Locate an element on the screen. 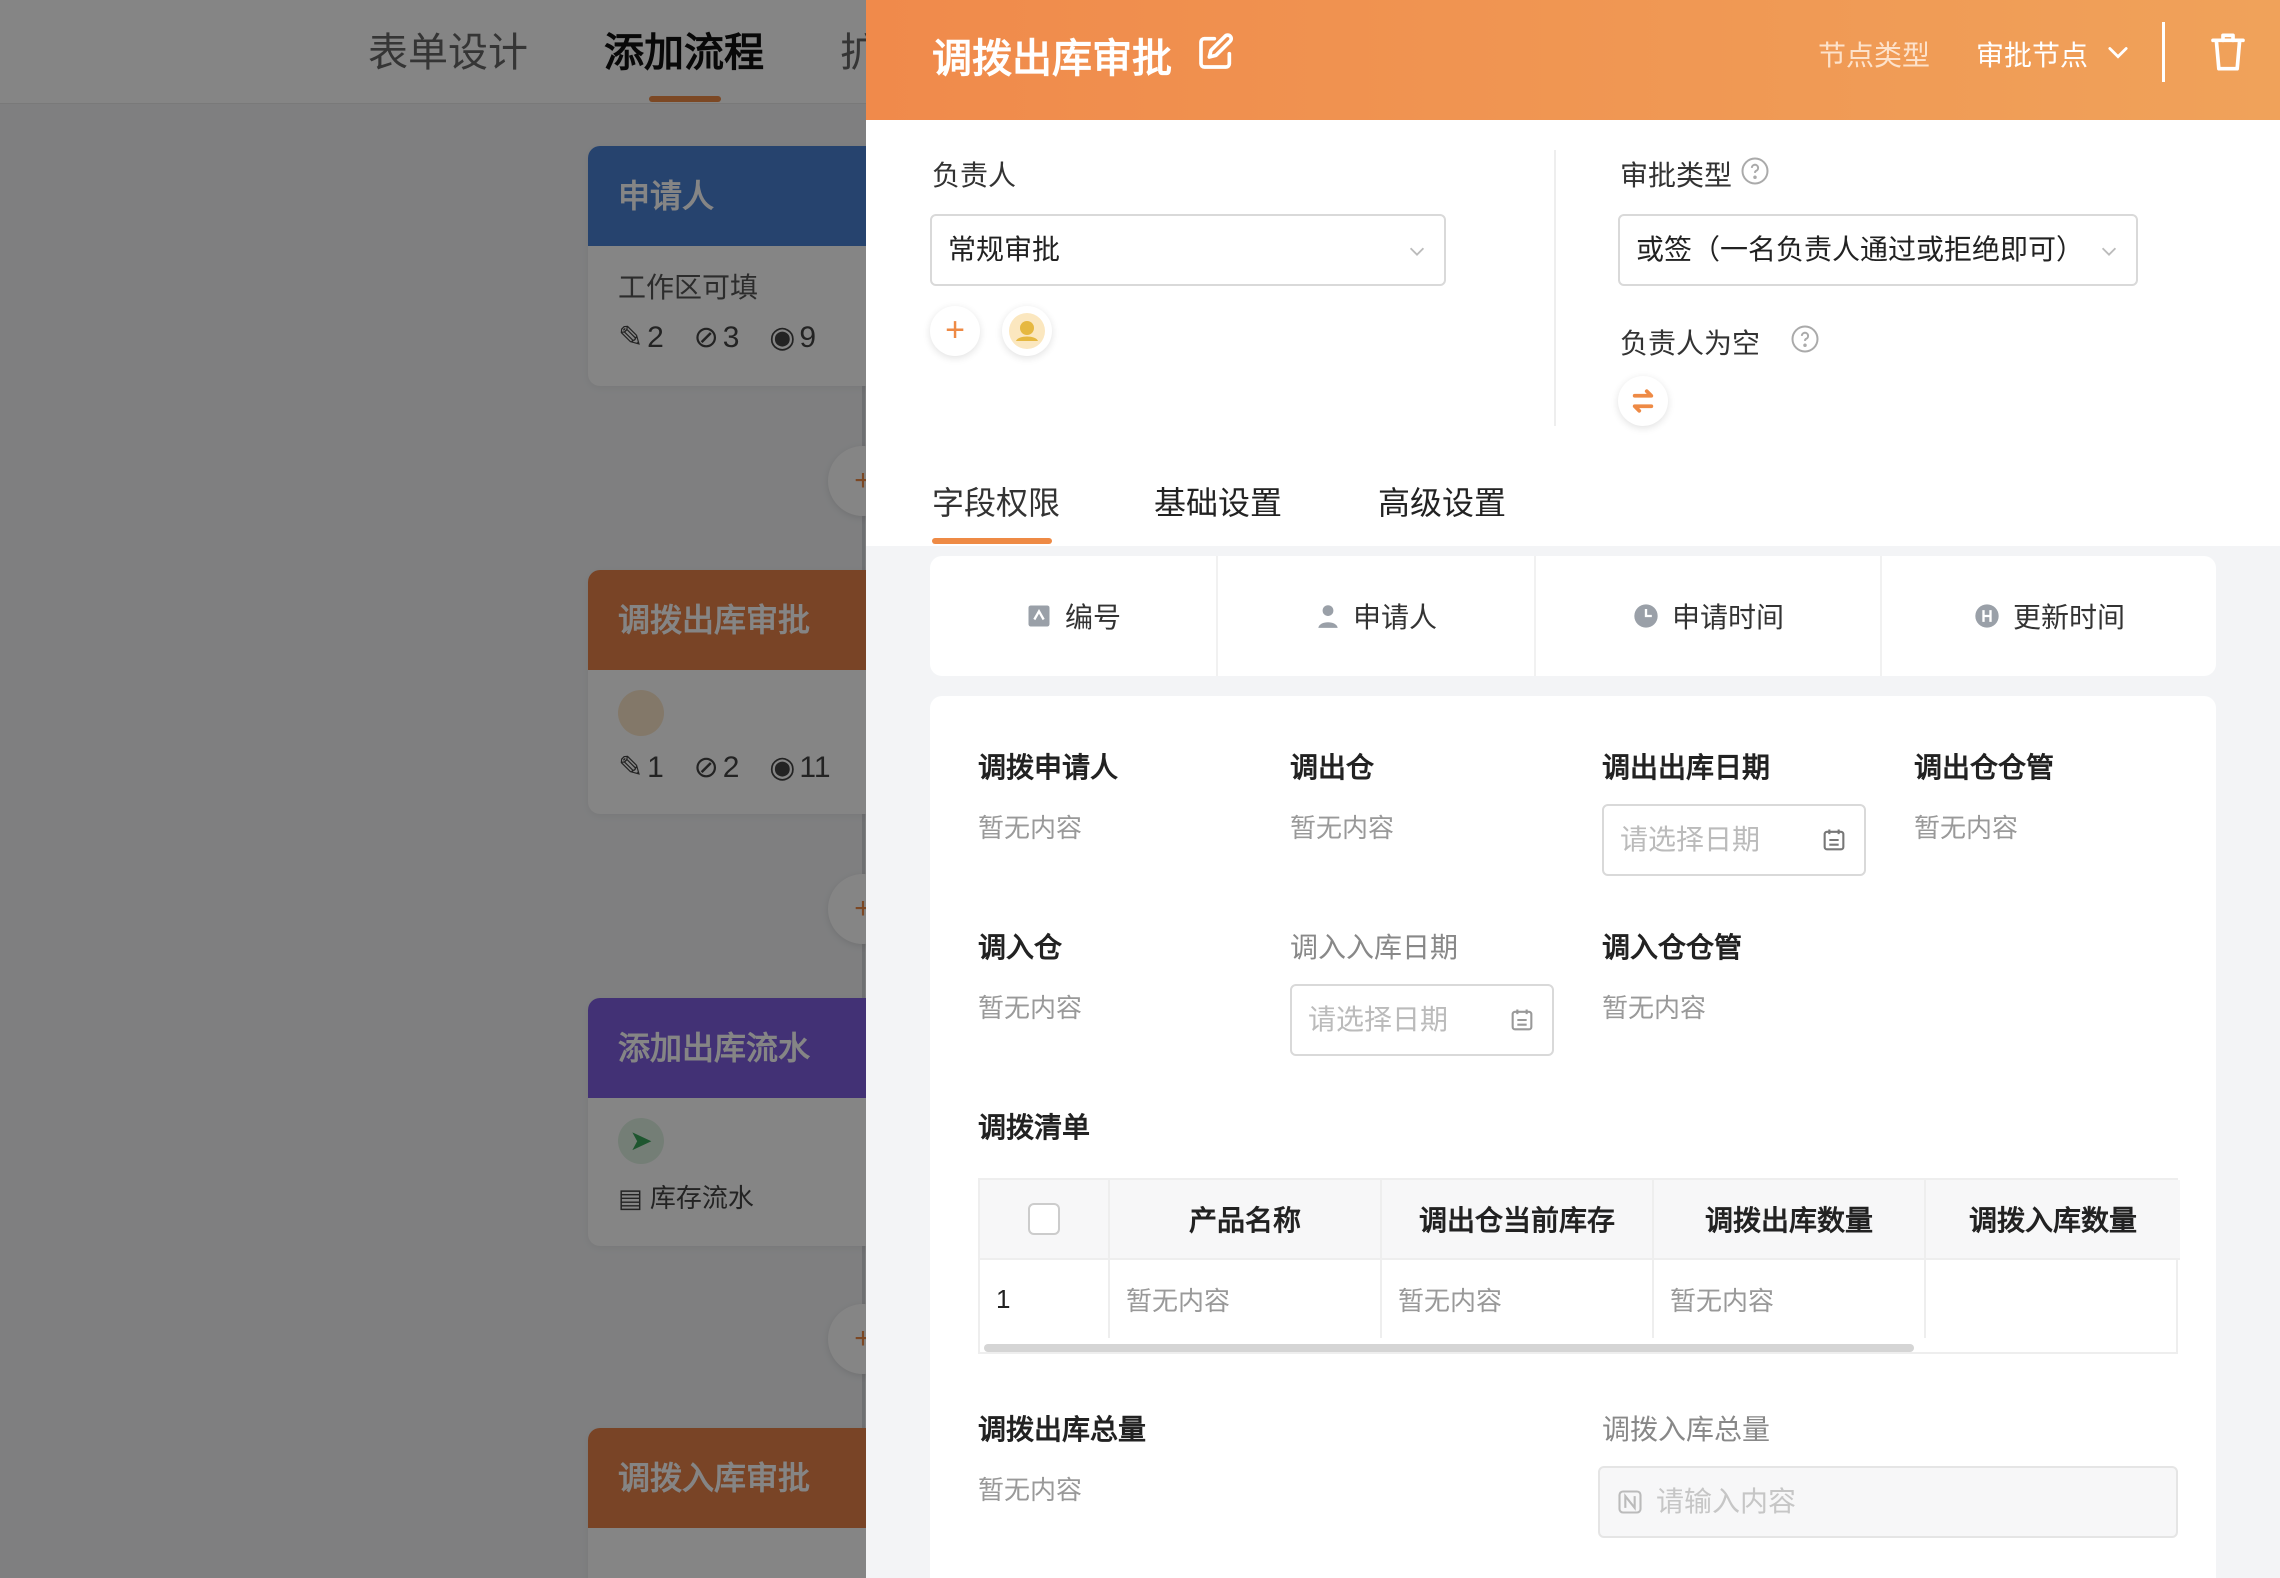  trash-icon is located at coordinates (2228, 52).